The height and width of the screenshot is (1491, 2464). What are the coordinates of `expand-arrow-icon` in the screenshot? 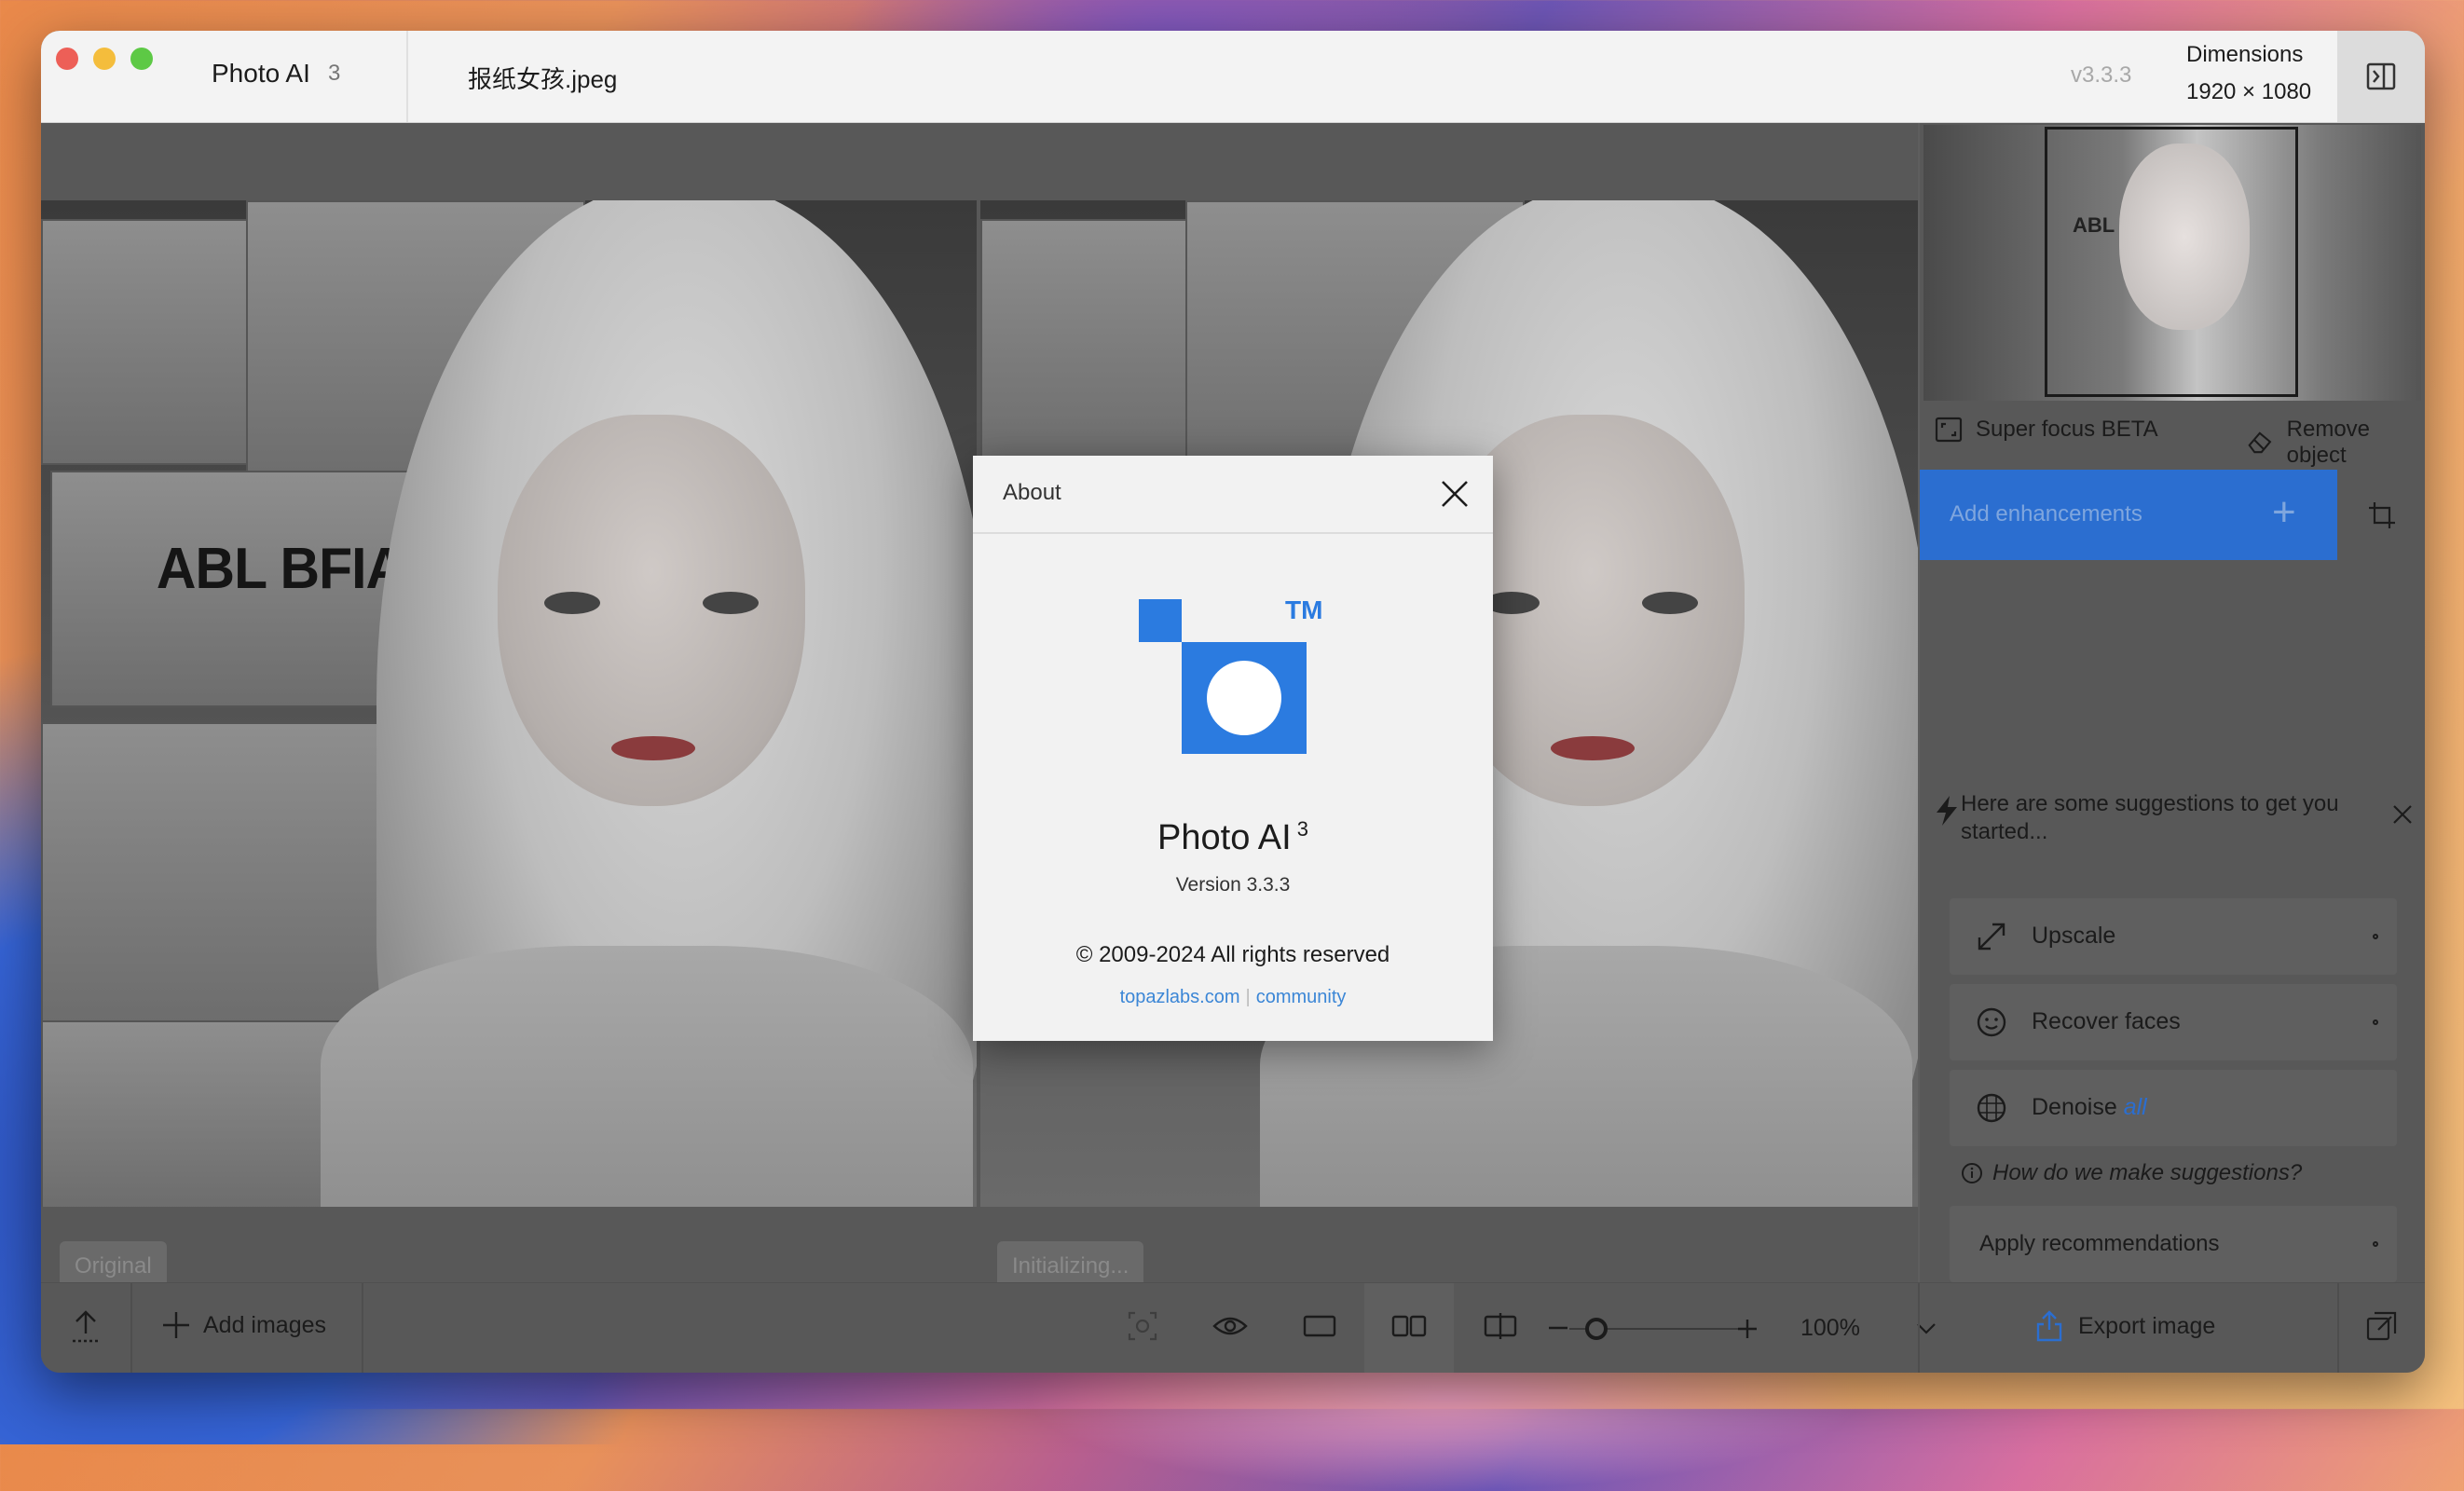 It's located at (1991, 937).